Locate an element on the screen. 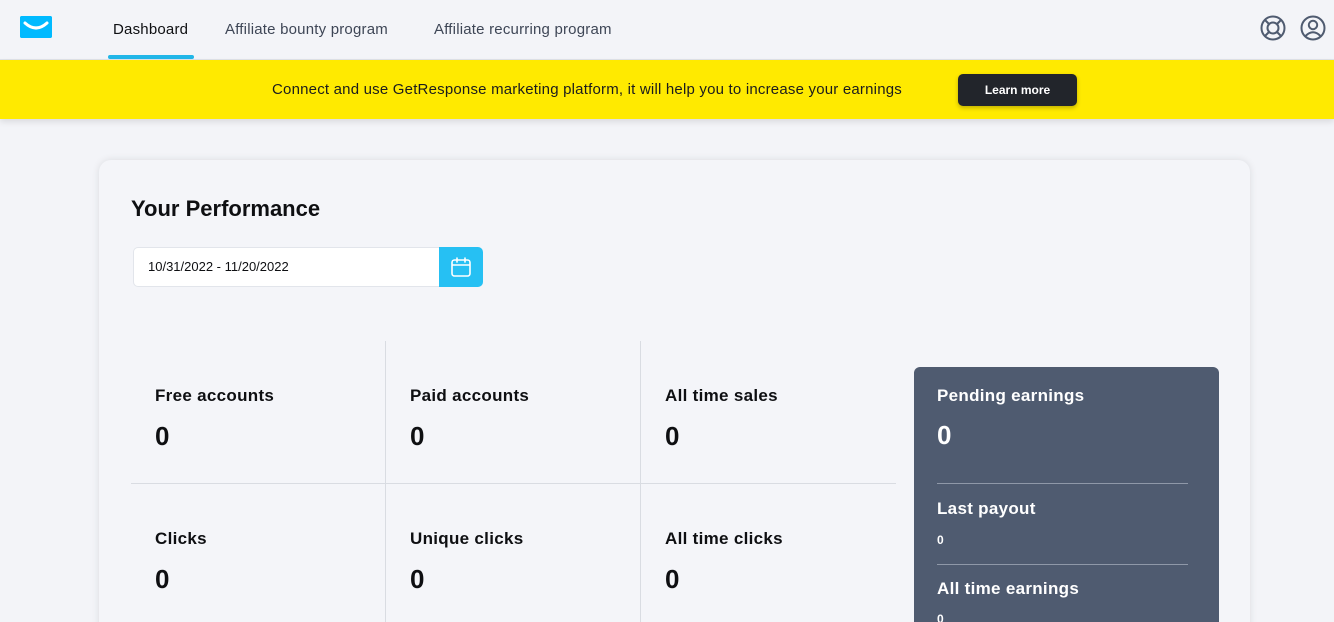 The image size is (1334, 622). learn-more-button: Learn more is located at coordinates (1017, 90).